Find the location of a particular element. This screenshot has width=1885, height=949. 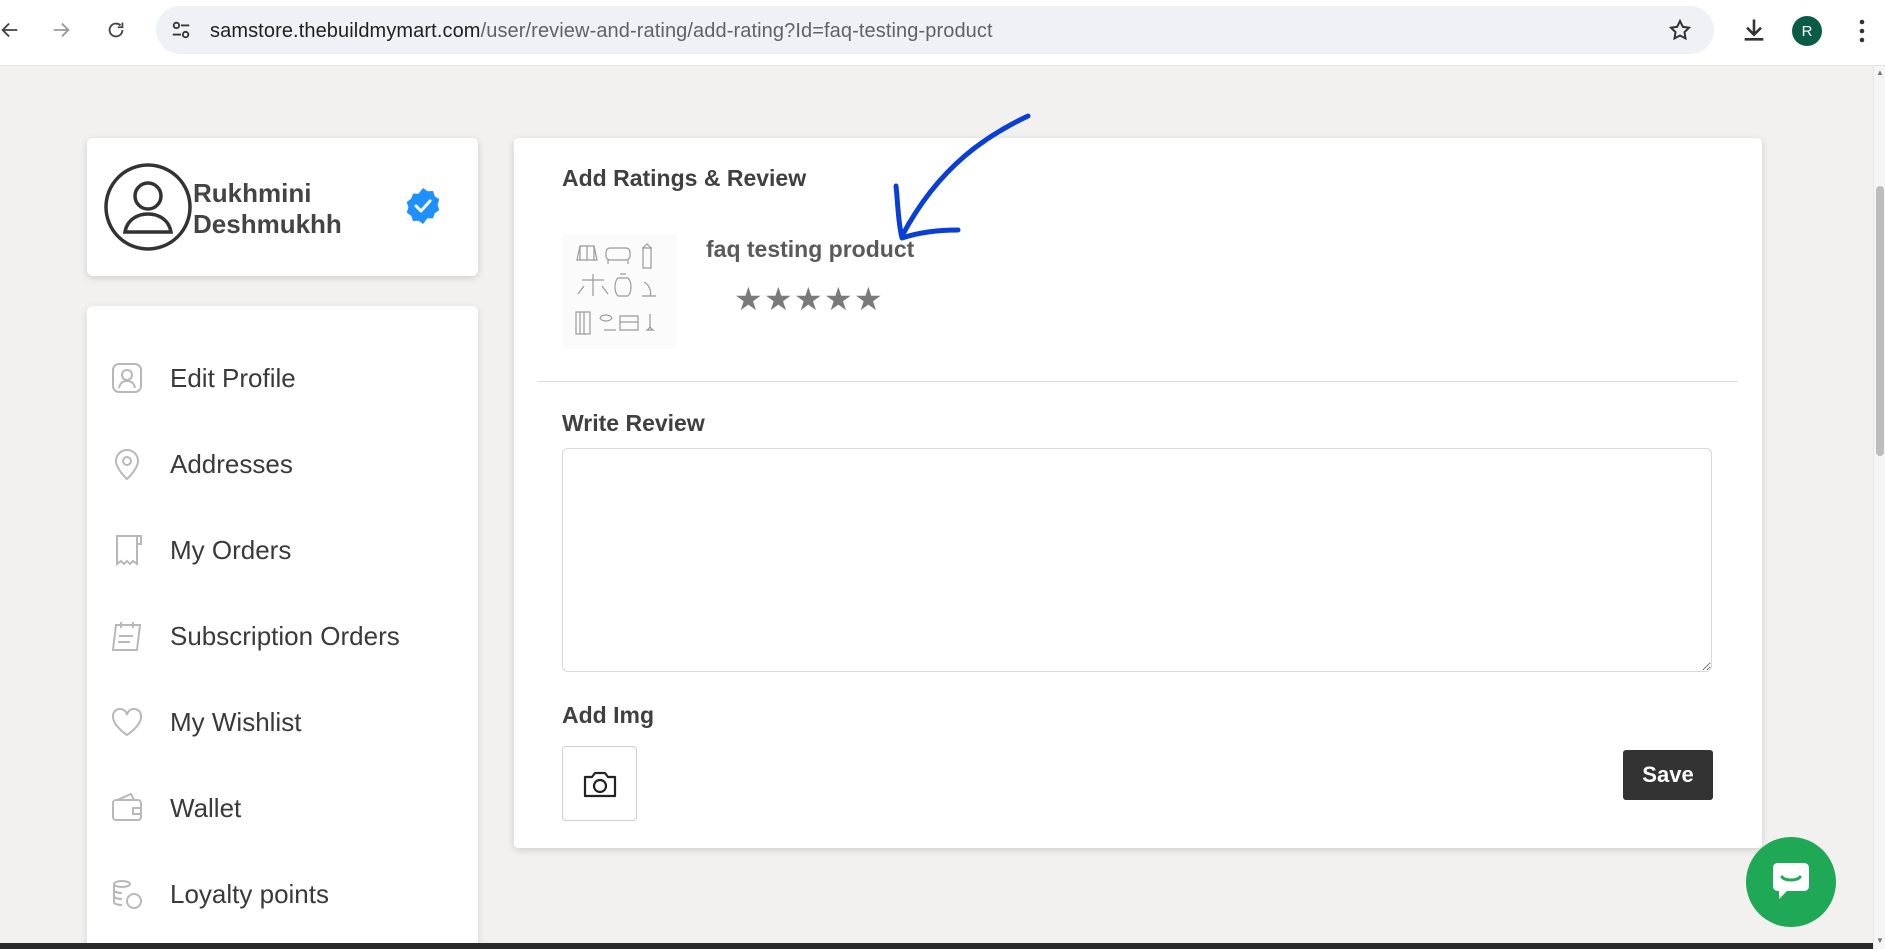

sidebar-item-subscription-orders: Subscription Orders is located at coordinates (282, 636).